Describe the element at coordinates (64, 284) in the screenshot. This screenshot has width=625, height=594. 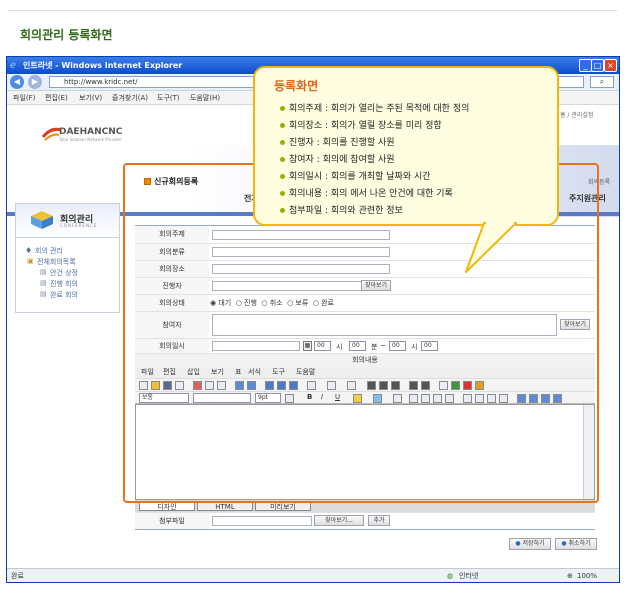
I see `tree-item-ongoing: 진행 회의` at that location.